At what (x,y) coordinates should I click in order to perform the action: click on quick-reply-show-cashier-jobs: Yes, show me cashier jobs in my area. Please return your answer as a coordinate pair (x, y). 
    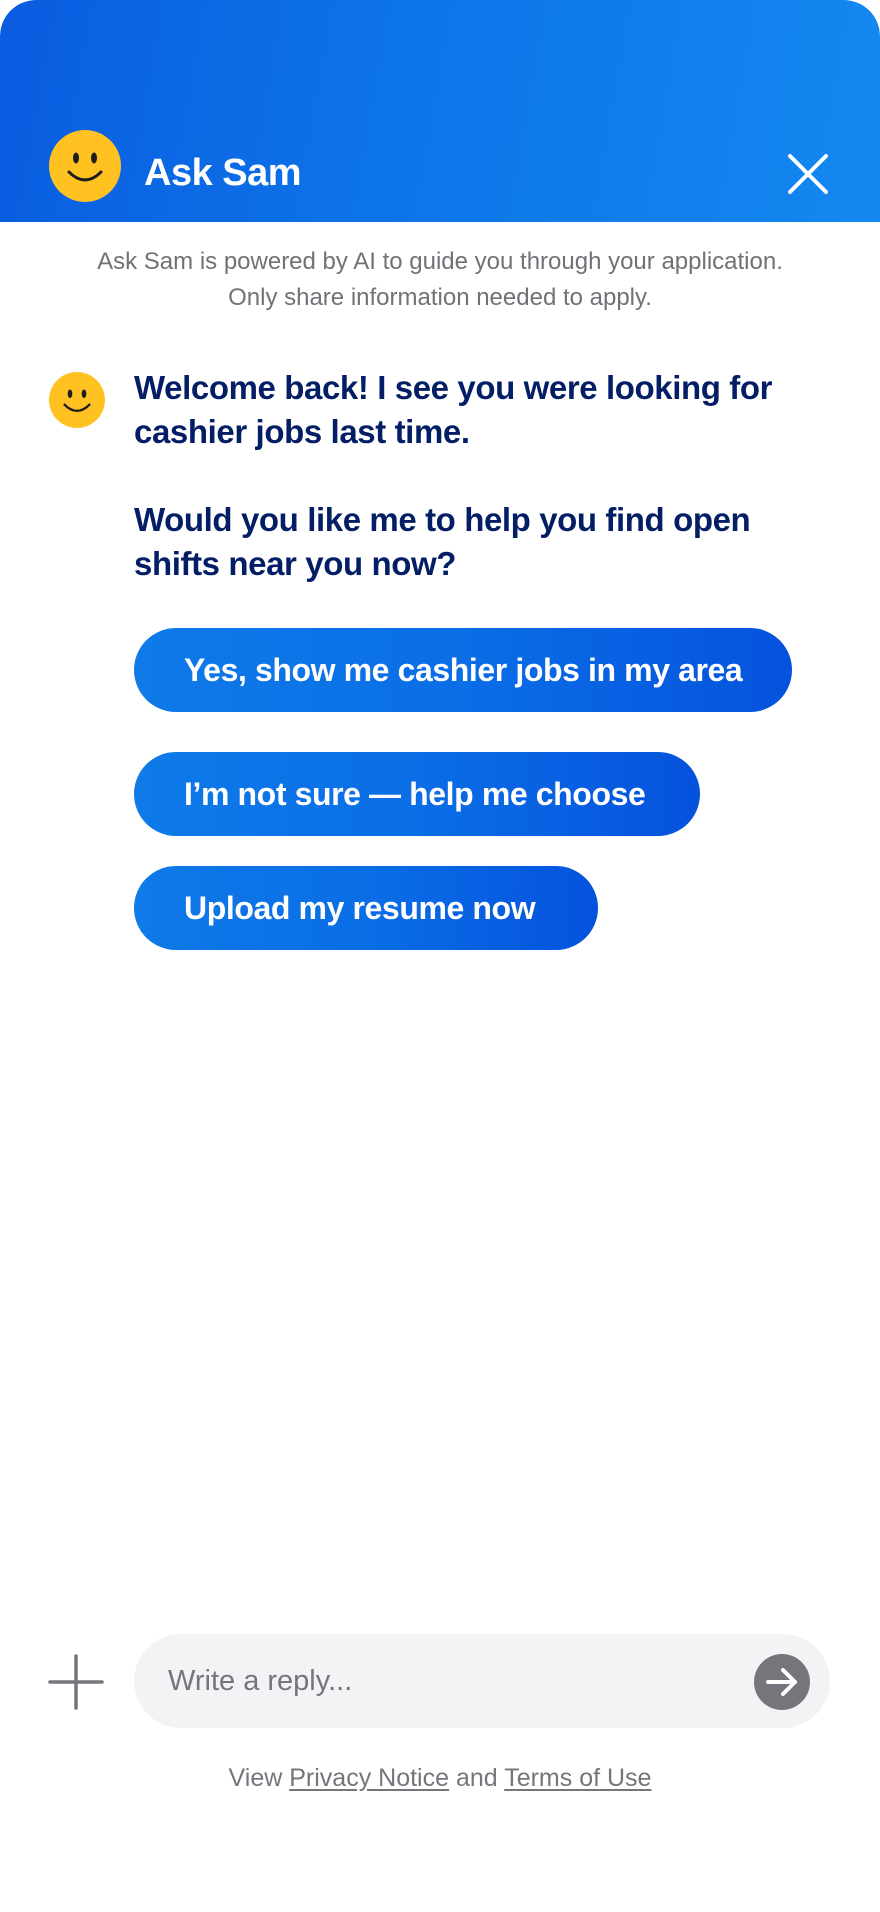
    Looking at the image, I should click on (463, 670).